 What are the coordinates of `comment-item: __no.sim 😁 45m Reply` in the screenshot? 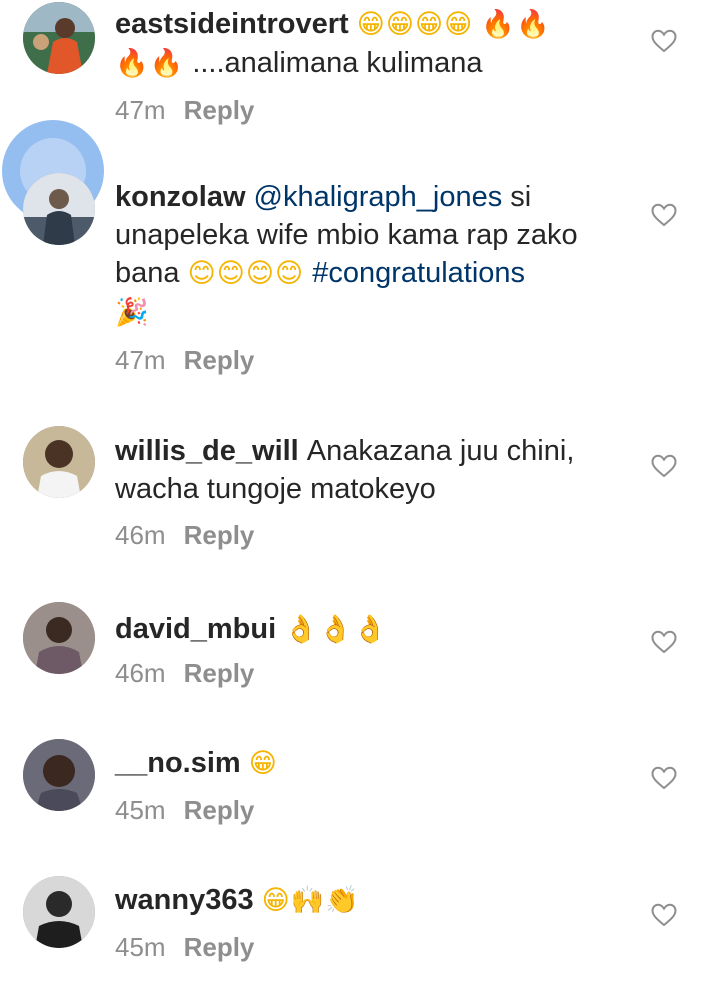 It's located at (360, 785).